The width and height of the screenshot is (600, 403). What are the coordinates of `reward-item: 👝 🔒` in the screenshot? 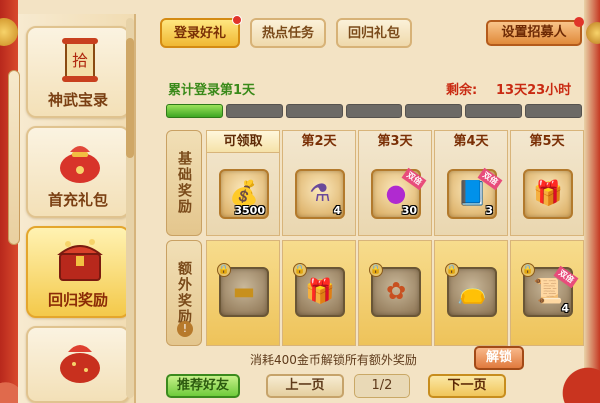 It's located at (471, 290).